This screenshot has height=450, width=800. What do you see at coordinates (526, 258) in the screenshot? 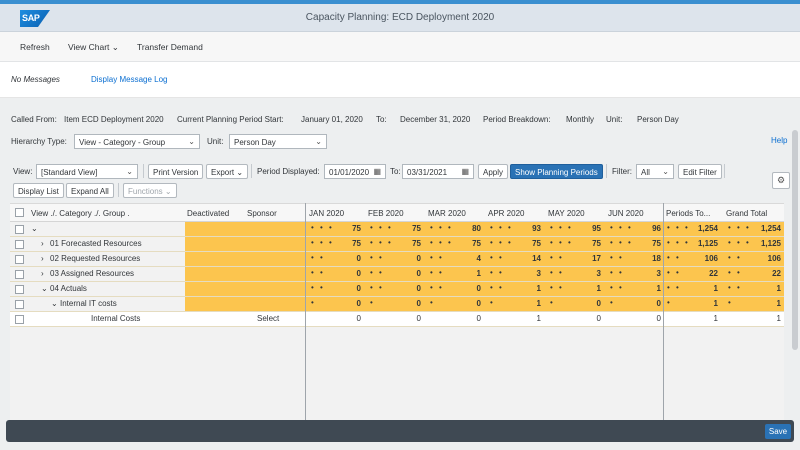
I see `value-cell: 14` at bounding box center [526, 258].